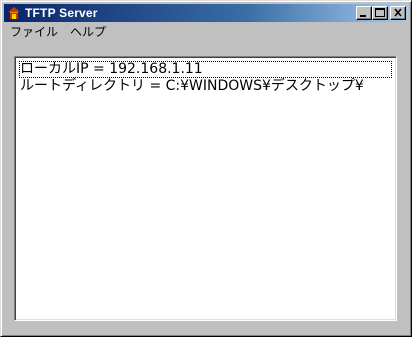 The width and height of the screenshot is (412, 337). I want to click on log-line-root-dir: ルートディレクトリ = C:¥WINDOWS¥デスクトップ¥, so click(205, 86).